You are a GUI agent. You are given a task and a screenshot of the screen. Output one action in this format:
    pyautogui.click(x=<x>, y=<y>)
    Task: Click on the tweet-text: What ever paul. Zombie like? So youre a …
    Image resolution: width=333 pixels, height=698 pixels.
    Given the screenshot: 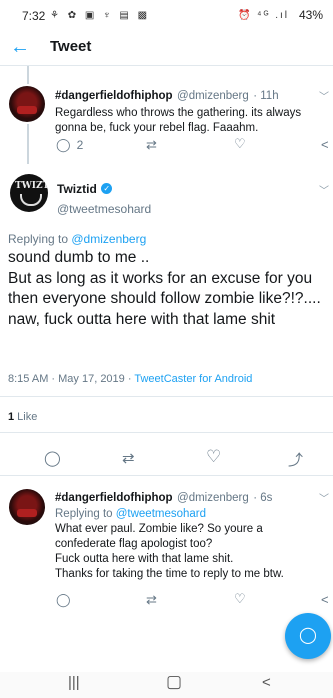 What is the action you would take?
    pyautogui.click(x=169, y=551)
    